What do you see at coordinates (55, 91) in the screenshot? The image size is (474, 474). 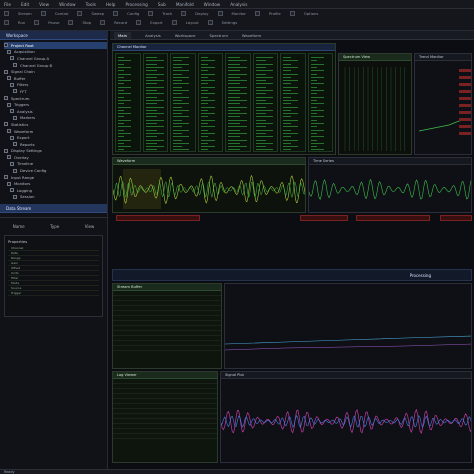 I see `tree-item: FFT` at bounding box center [55, 91].